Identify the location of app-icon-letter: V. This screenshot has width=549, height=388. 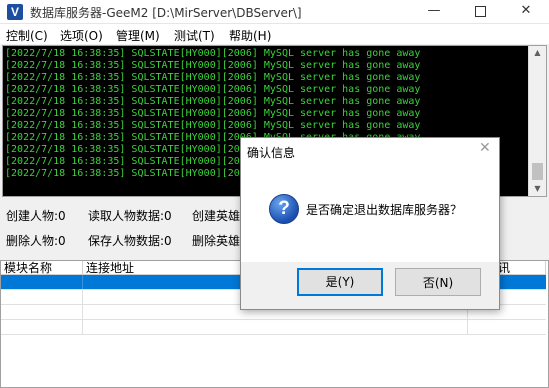
(14, 12).